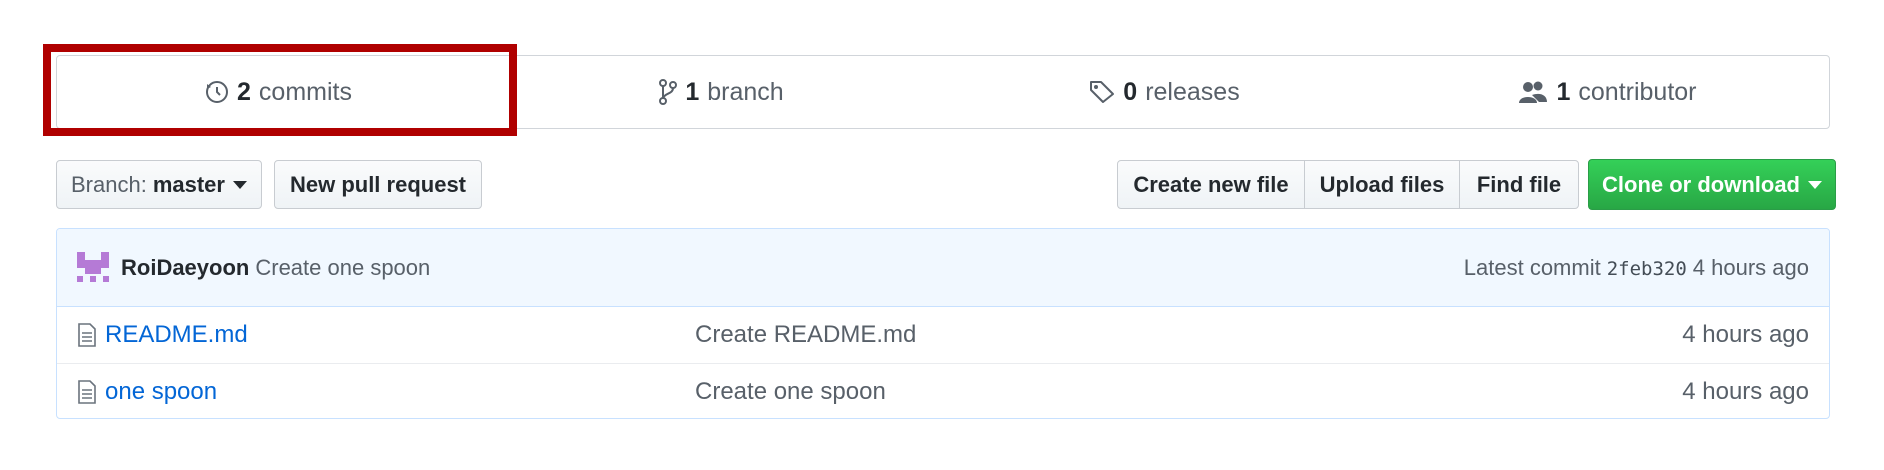 This screenshot has width=1884, height=470. Describe the element at coordinates (1211, 184) in the screenshot. I see `create-new-file-button: Create new file` at that location.